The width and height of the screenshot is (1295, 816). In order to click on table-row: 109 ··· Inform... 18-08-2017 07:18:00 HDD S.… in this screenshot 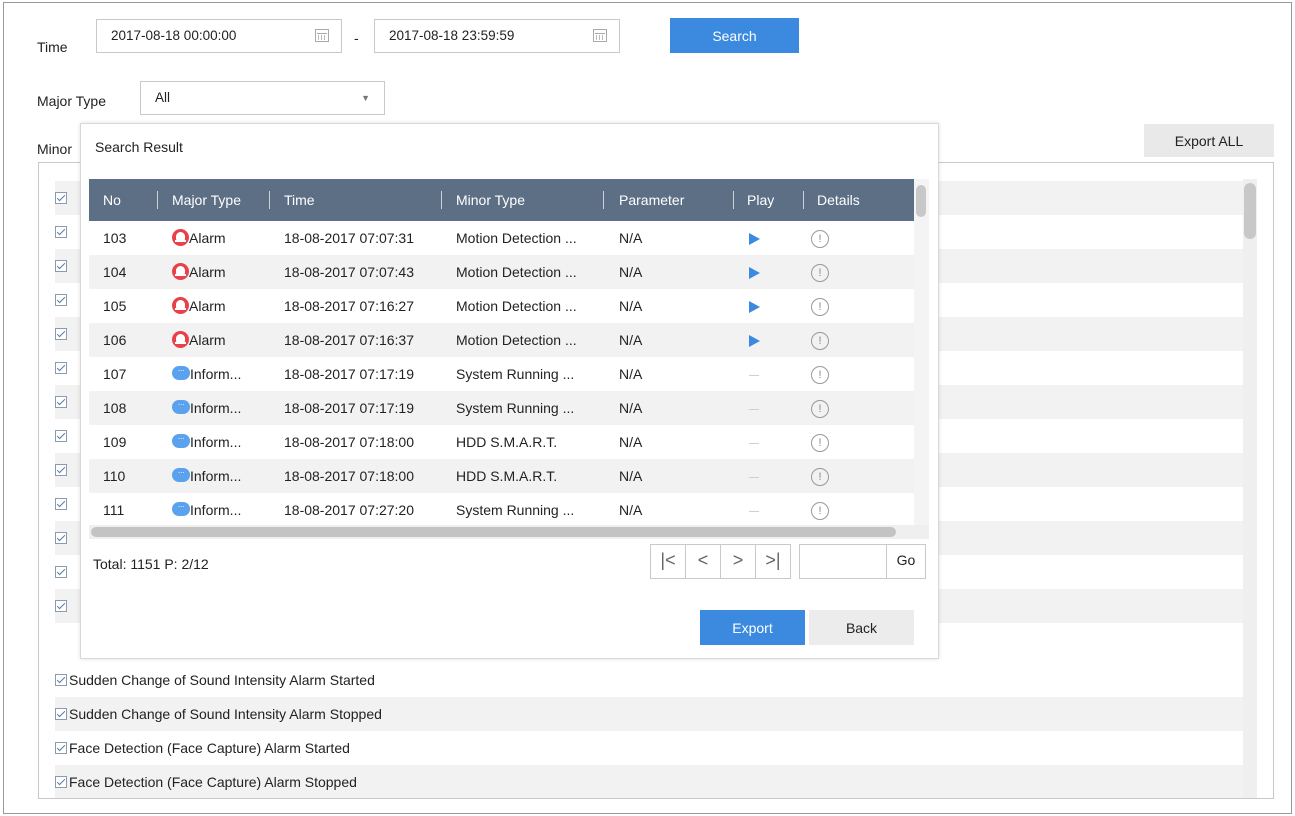, I will do `click(501, 442)`.